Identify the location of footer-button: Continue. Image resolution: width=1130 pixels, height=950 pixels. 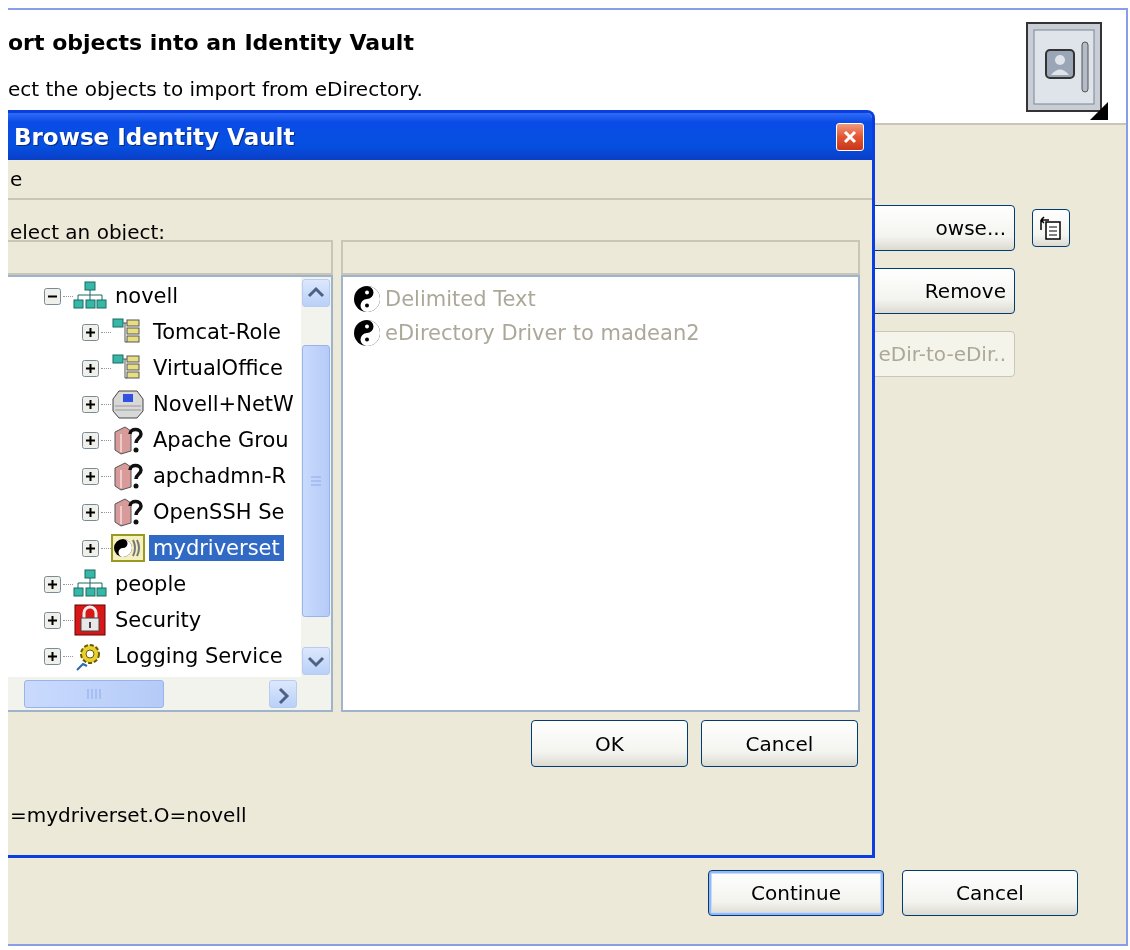
(796, 893).